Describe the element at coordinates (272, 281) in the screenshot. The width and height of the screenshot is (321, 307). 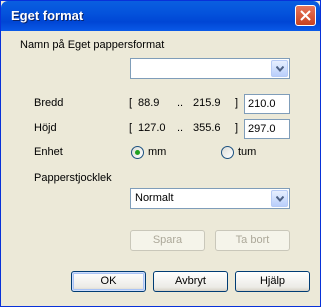
I see `help-button: Hjälp` at that location.